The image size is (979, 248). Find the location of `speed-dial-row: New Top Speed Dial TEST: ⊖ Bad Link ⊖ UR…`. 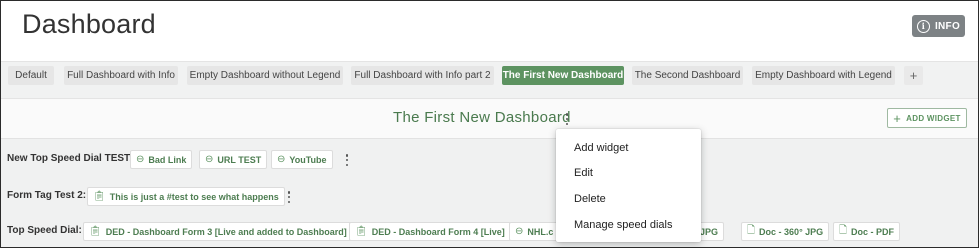

speed-dial-row: New Top Speed Dial TEST: ⊖ Bad Link ⊖ UR… is located at coordinates (489, 160).